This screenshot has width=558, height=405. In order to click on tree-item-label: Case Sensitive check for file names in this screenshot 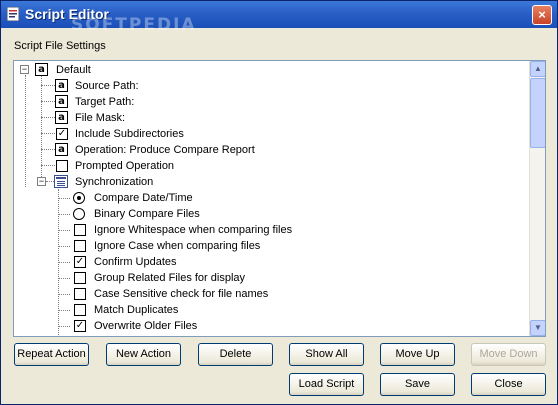, I will do `click(181, 294)`.